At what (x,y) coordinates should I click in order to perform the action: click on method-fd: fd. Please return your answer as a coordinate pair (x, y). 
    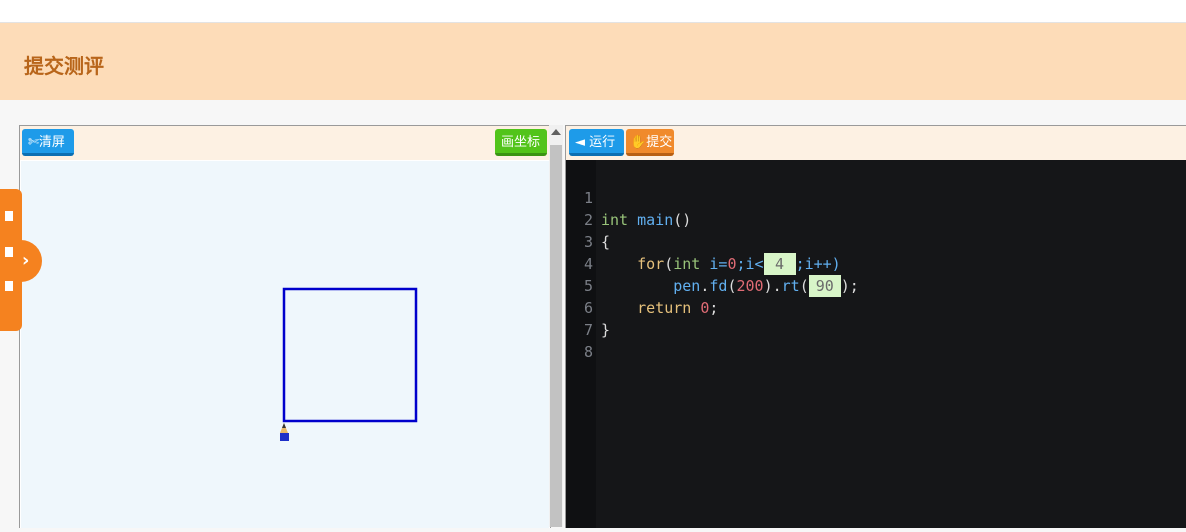
    Looking at the image, I should click on (718, 286).